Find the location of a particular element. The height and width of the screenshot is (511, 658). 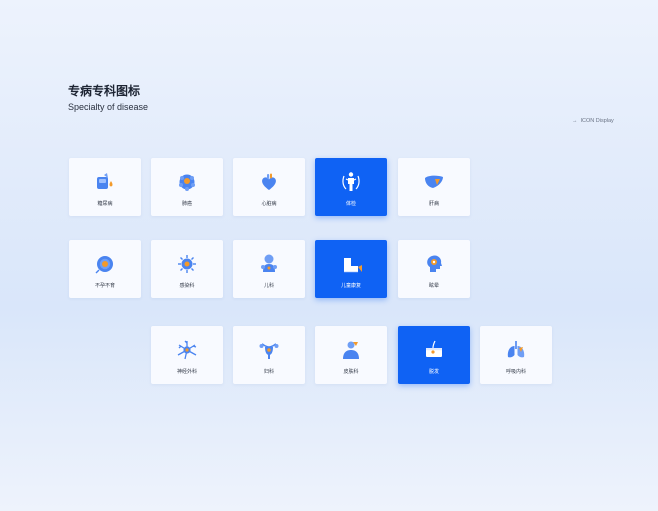

vertigo-icon is located at coordinates (434, 263).